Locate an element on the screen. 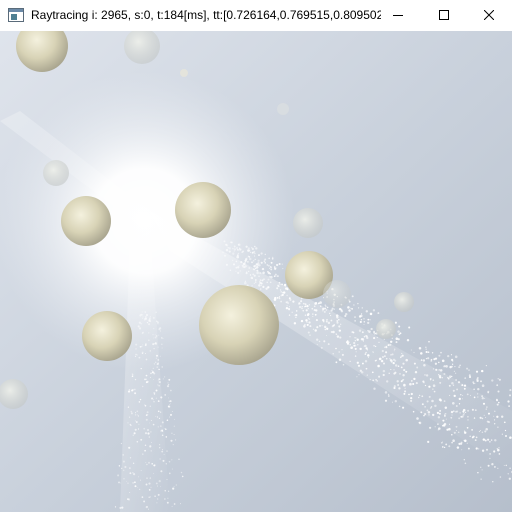 This screenshot has height=512, width=512. minimize-button is located at coordinates (398, 15).